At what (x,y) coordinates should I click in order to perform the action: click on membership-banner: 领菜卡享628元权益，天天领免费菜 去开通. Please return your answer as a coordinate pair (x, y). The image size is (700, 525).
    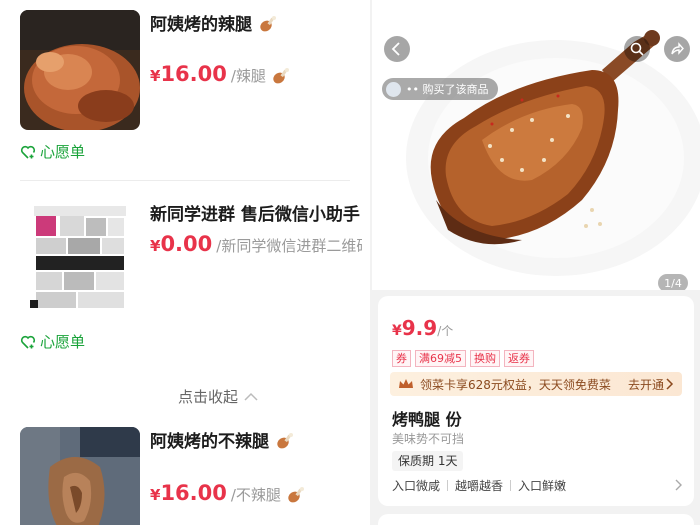
    Looking at the image, I should click on (536, 384).